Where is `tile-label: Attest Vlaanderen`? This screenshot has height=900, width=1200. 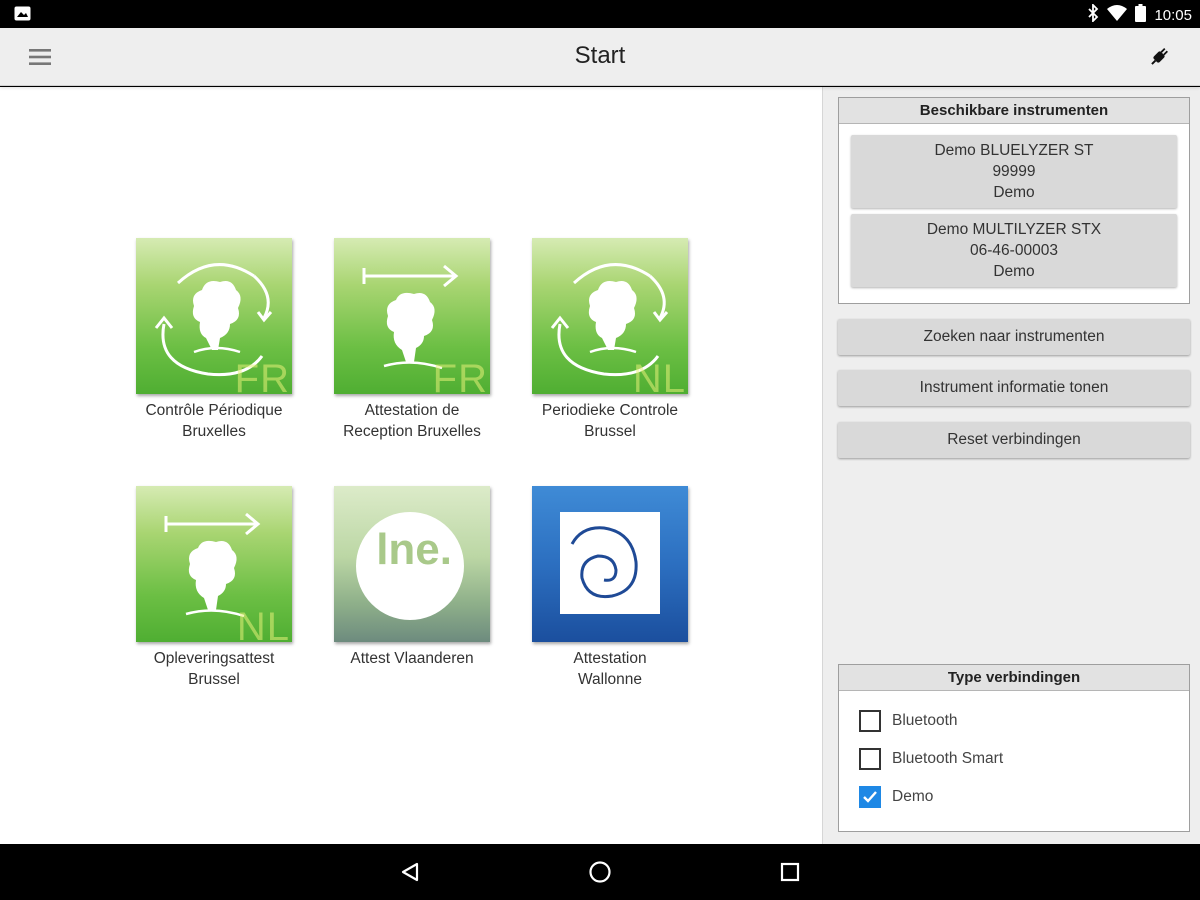
tile-label: Attest Vlaanderen is located at coordinates (412, 658).